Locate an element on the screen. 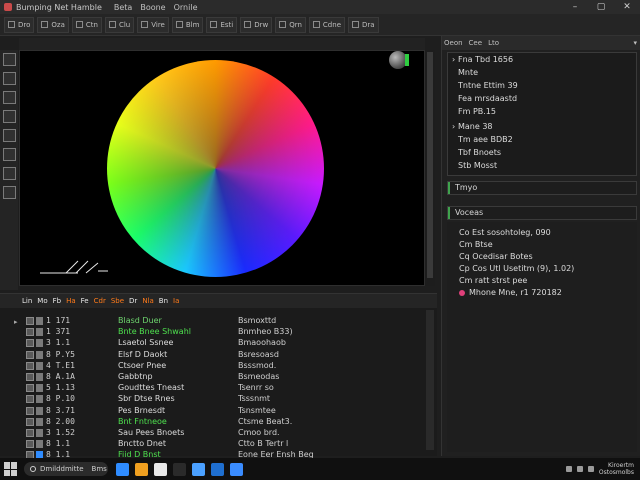  move-tool-icon is located at coordinates (9, 78).